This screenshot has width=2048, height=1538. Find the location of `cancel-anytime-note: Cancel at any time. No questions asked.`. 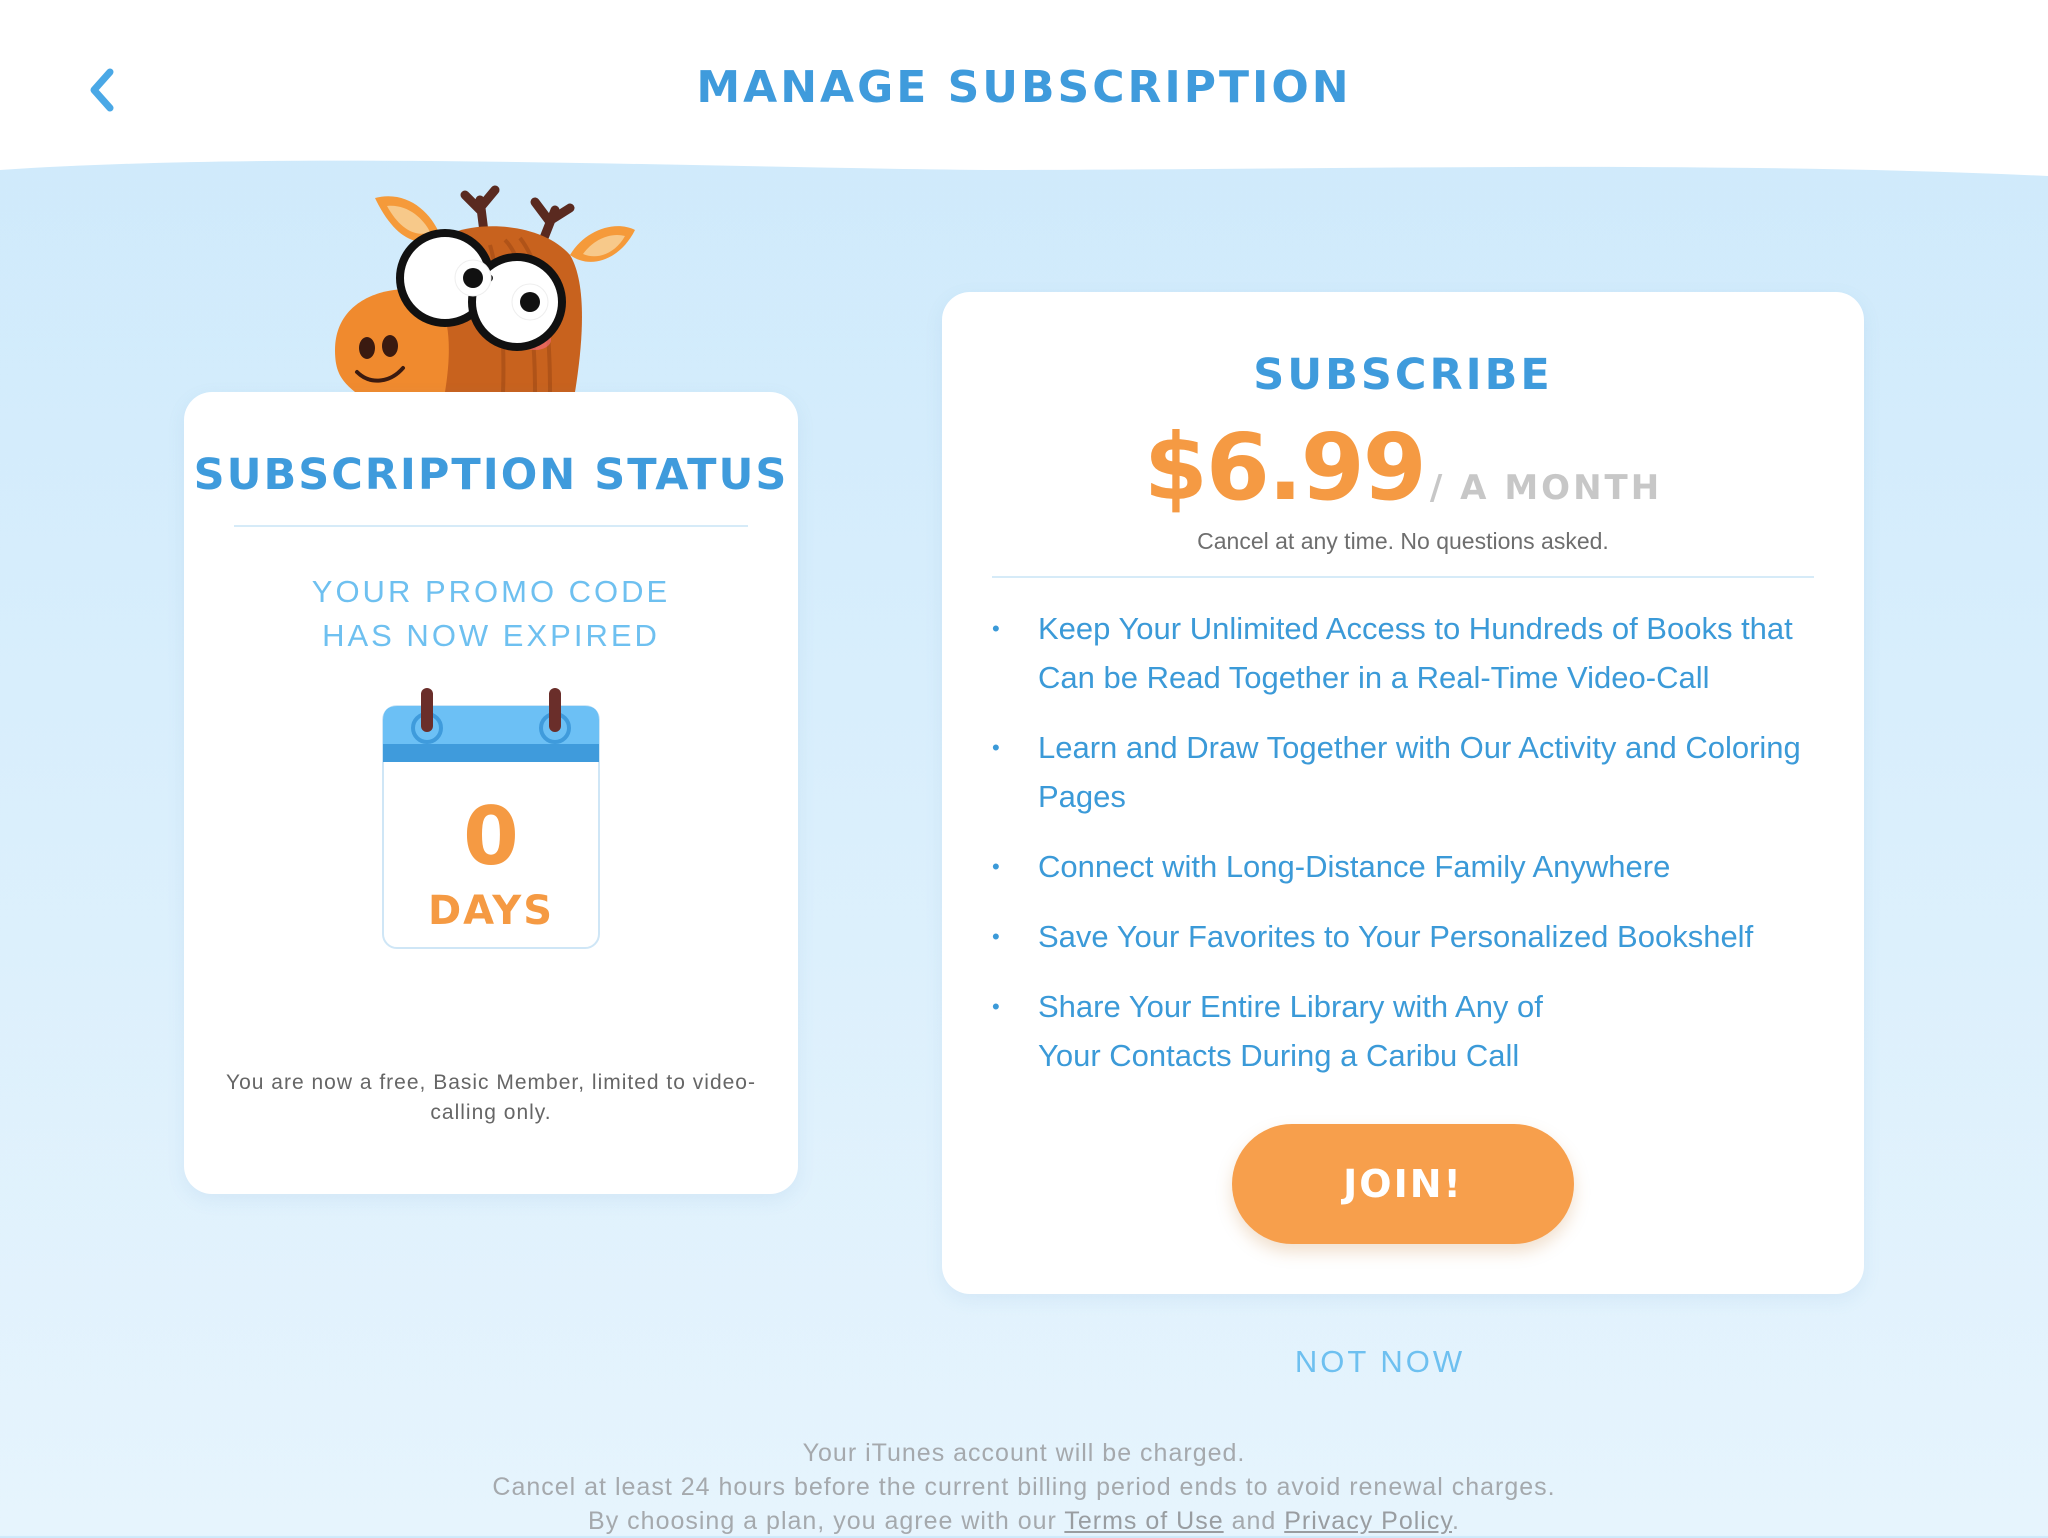

cancel-anytime-note: Cancel at any time. No questions asked. is located at coordinates (1403, 541).